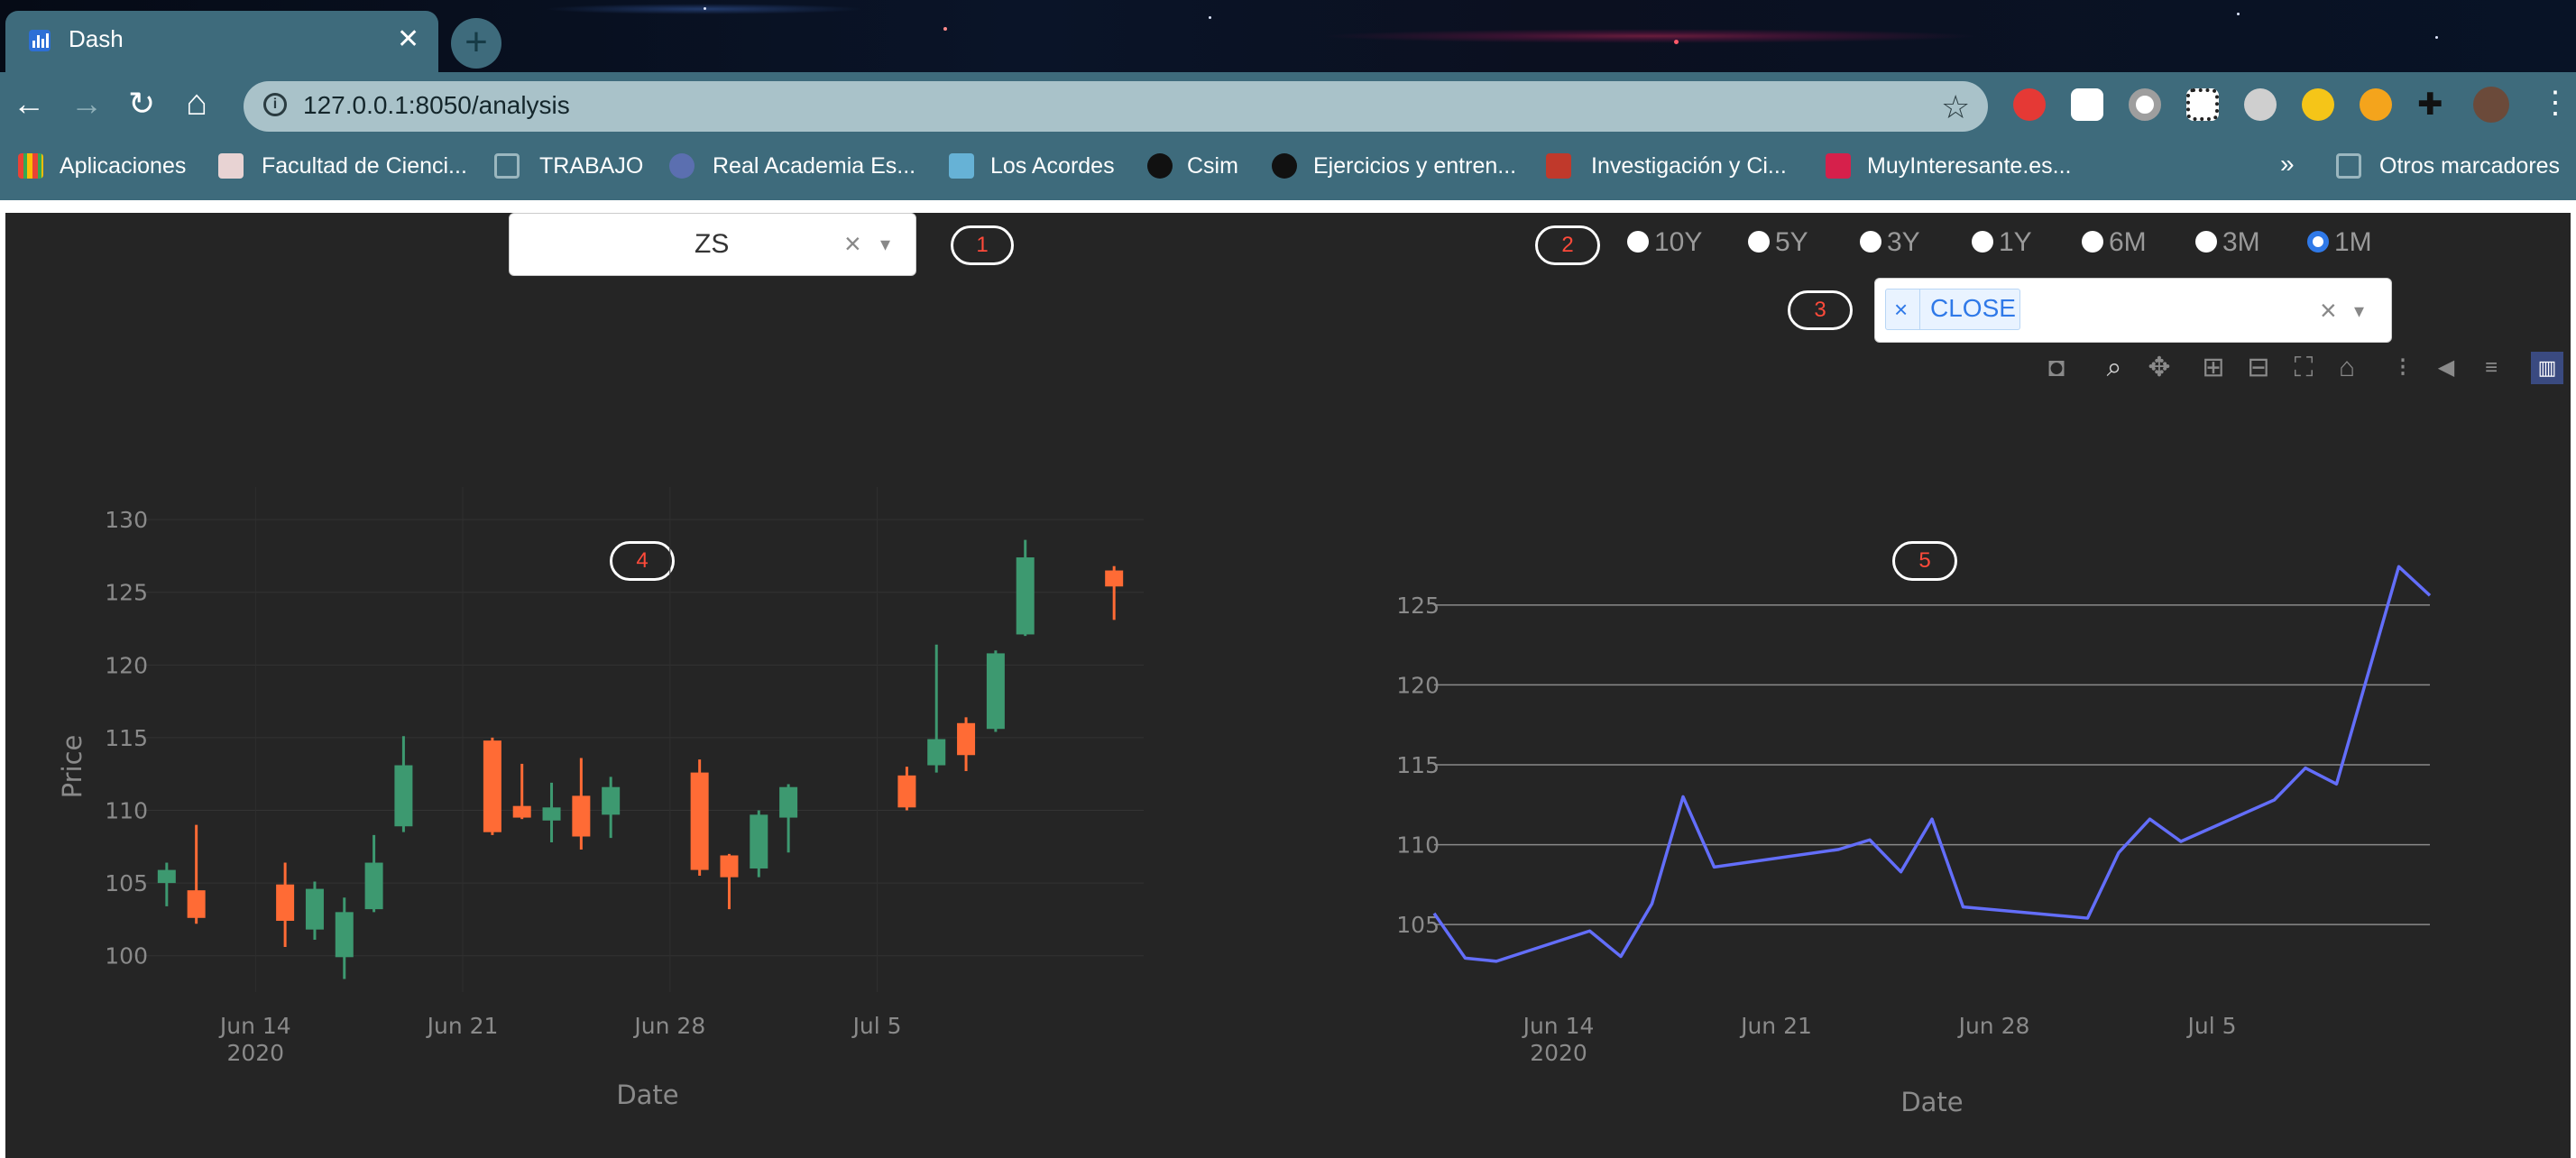  What do you see at coordinates (1932, 764) in the screenshot?
I see `close-price-line` at bounding box center [1932, 764].